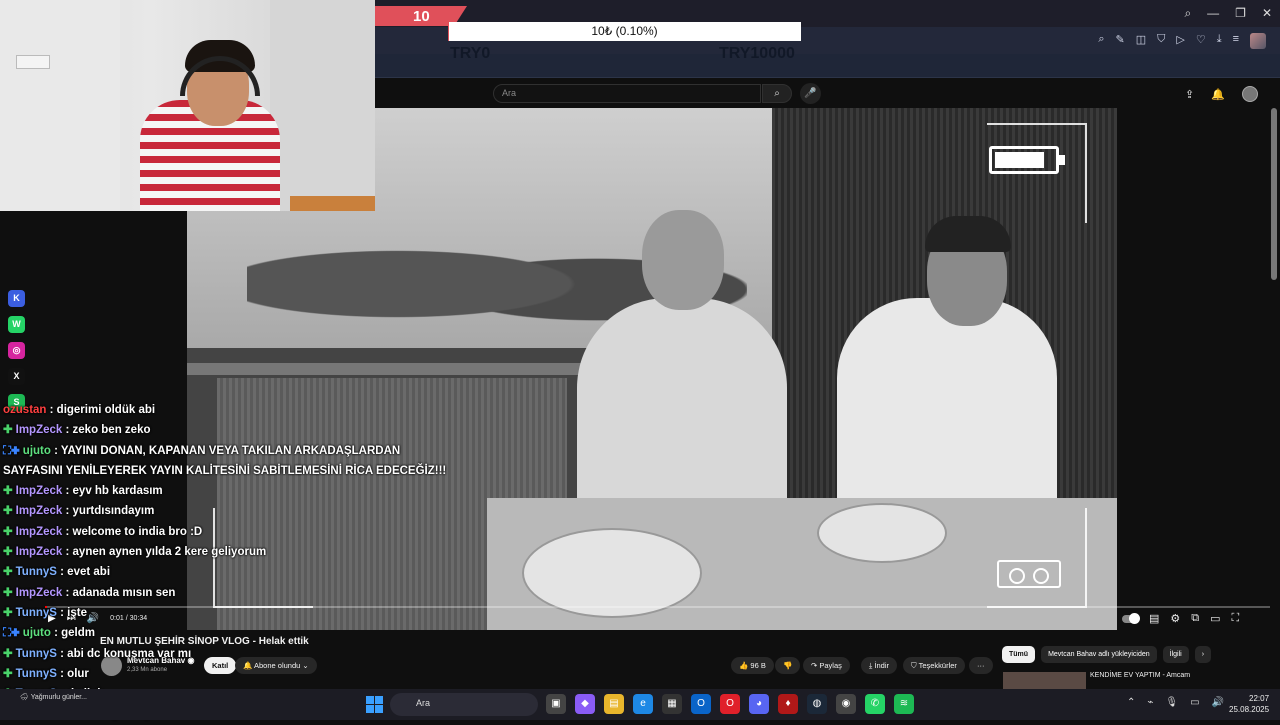 The height and width of the screenshot is (725, 1280). I want to click on webcam-desk, so click(332, 203).